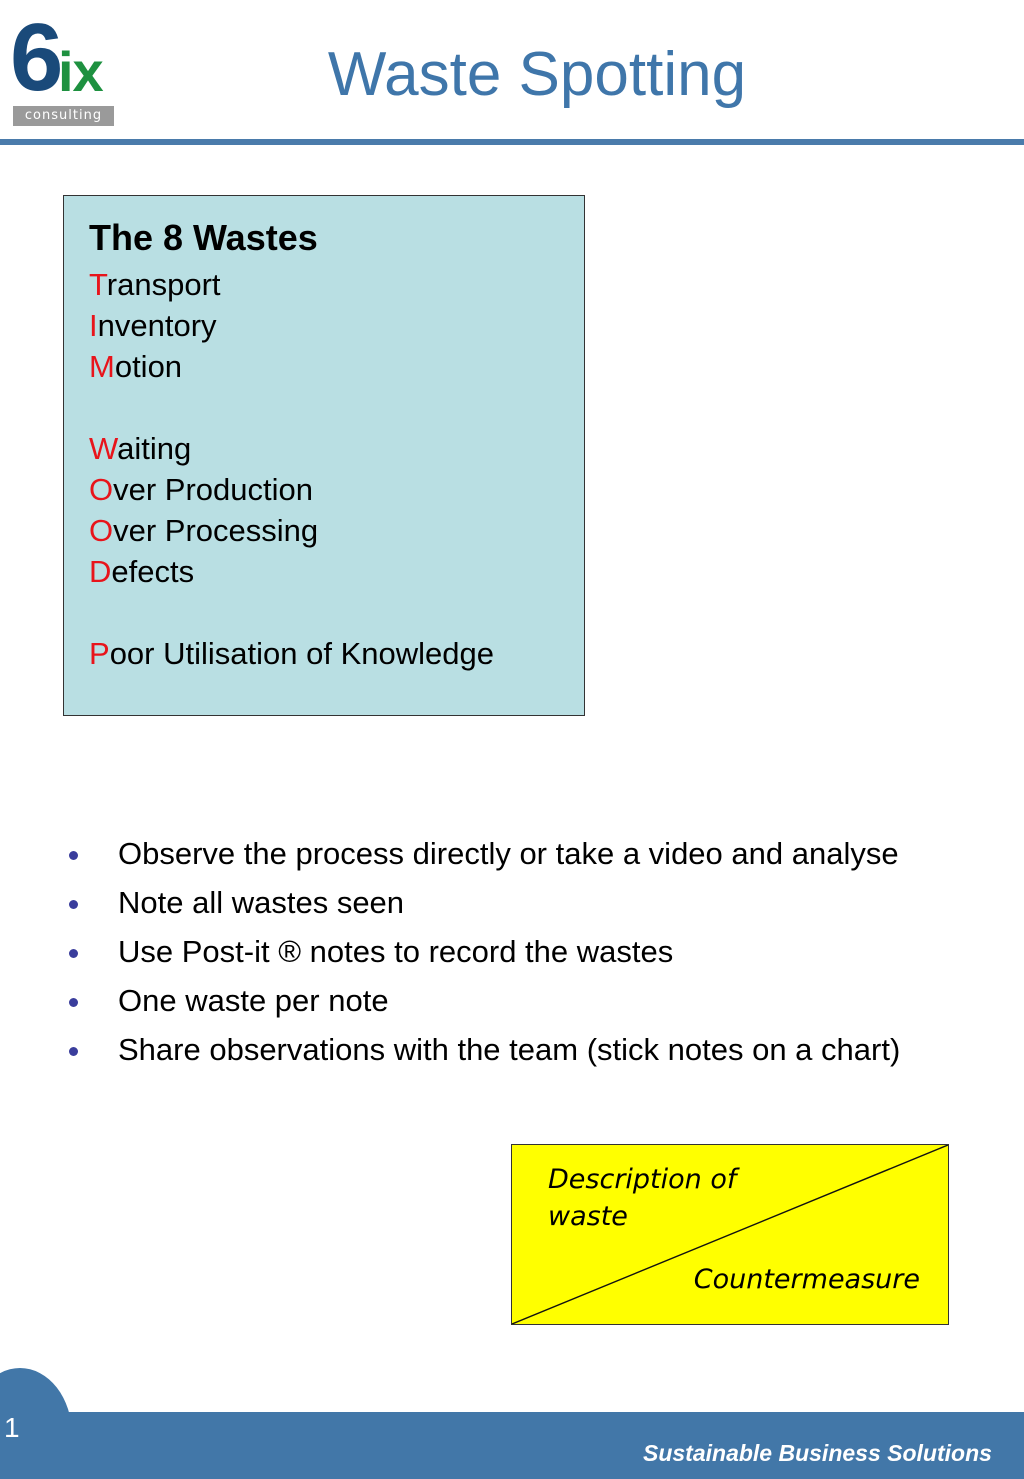  I want to click on waste-item: Defects, so click(336, 571).